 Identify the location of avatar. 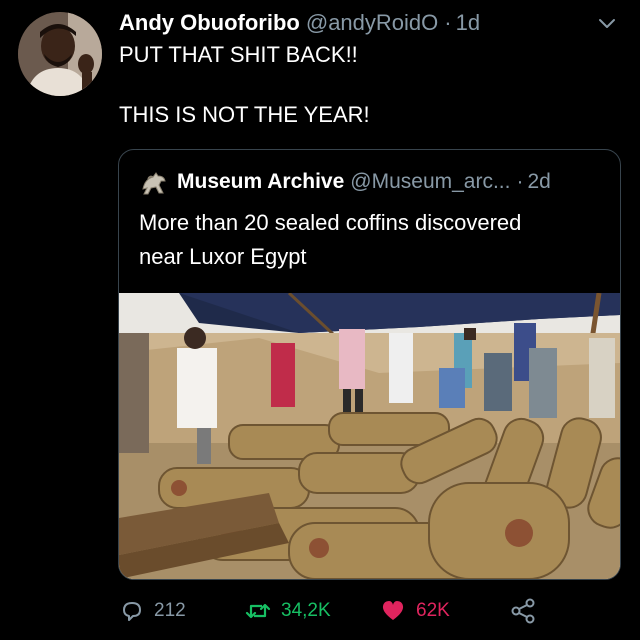
(60, 54).